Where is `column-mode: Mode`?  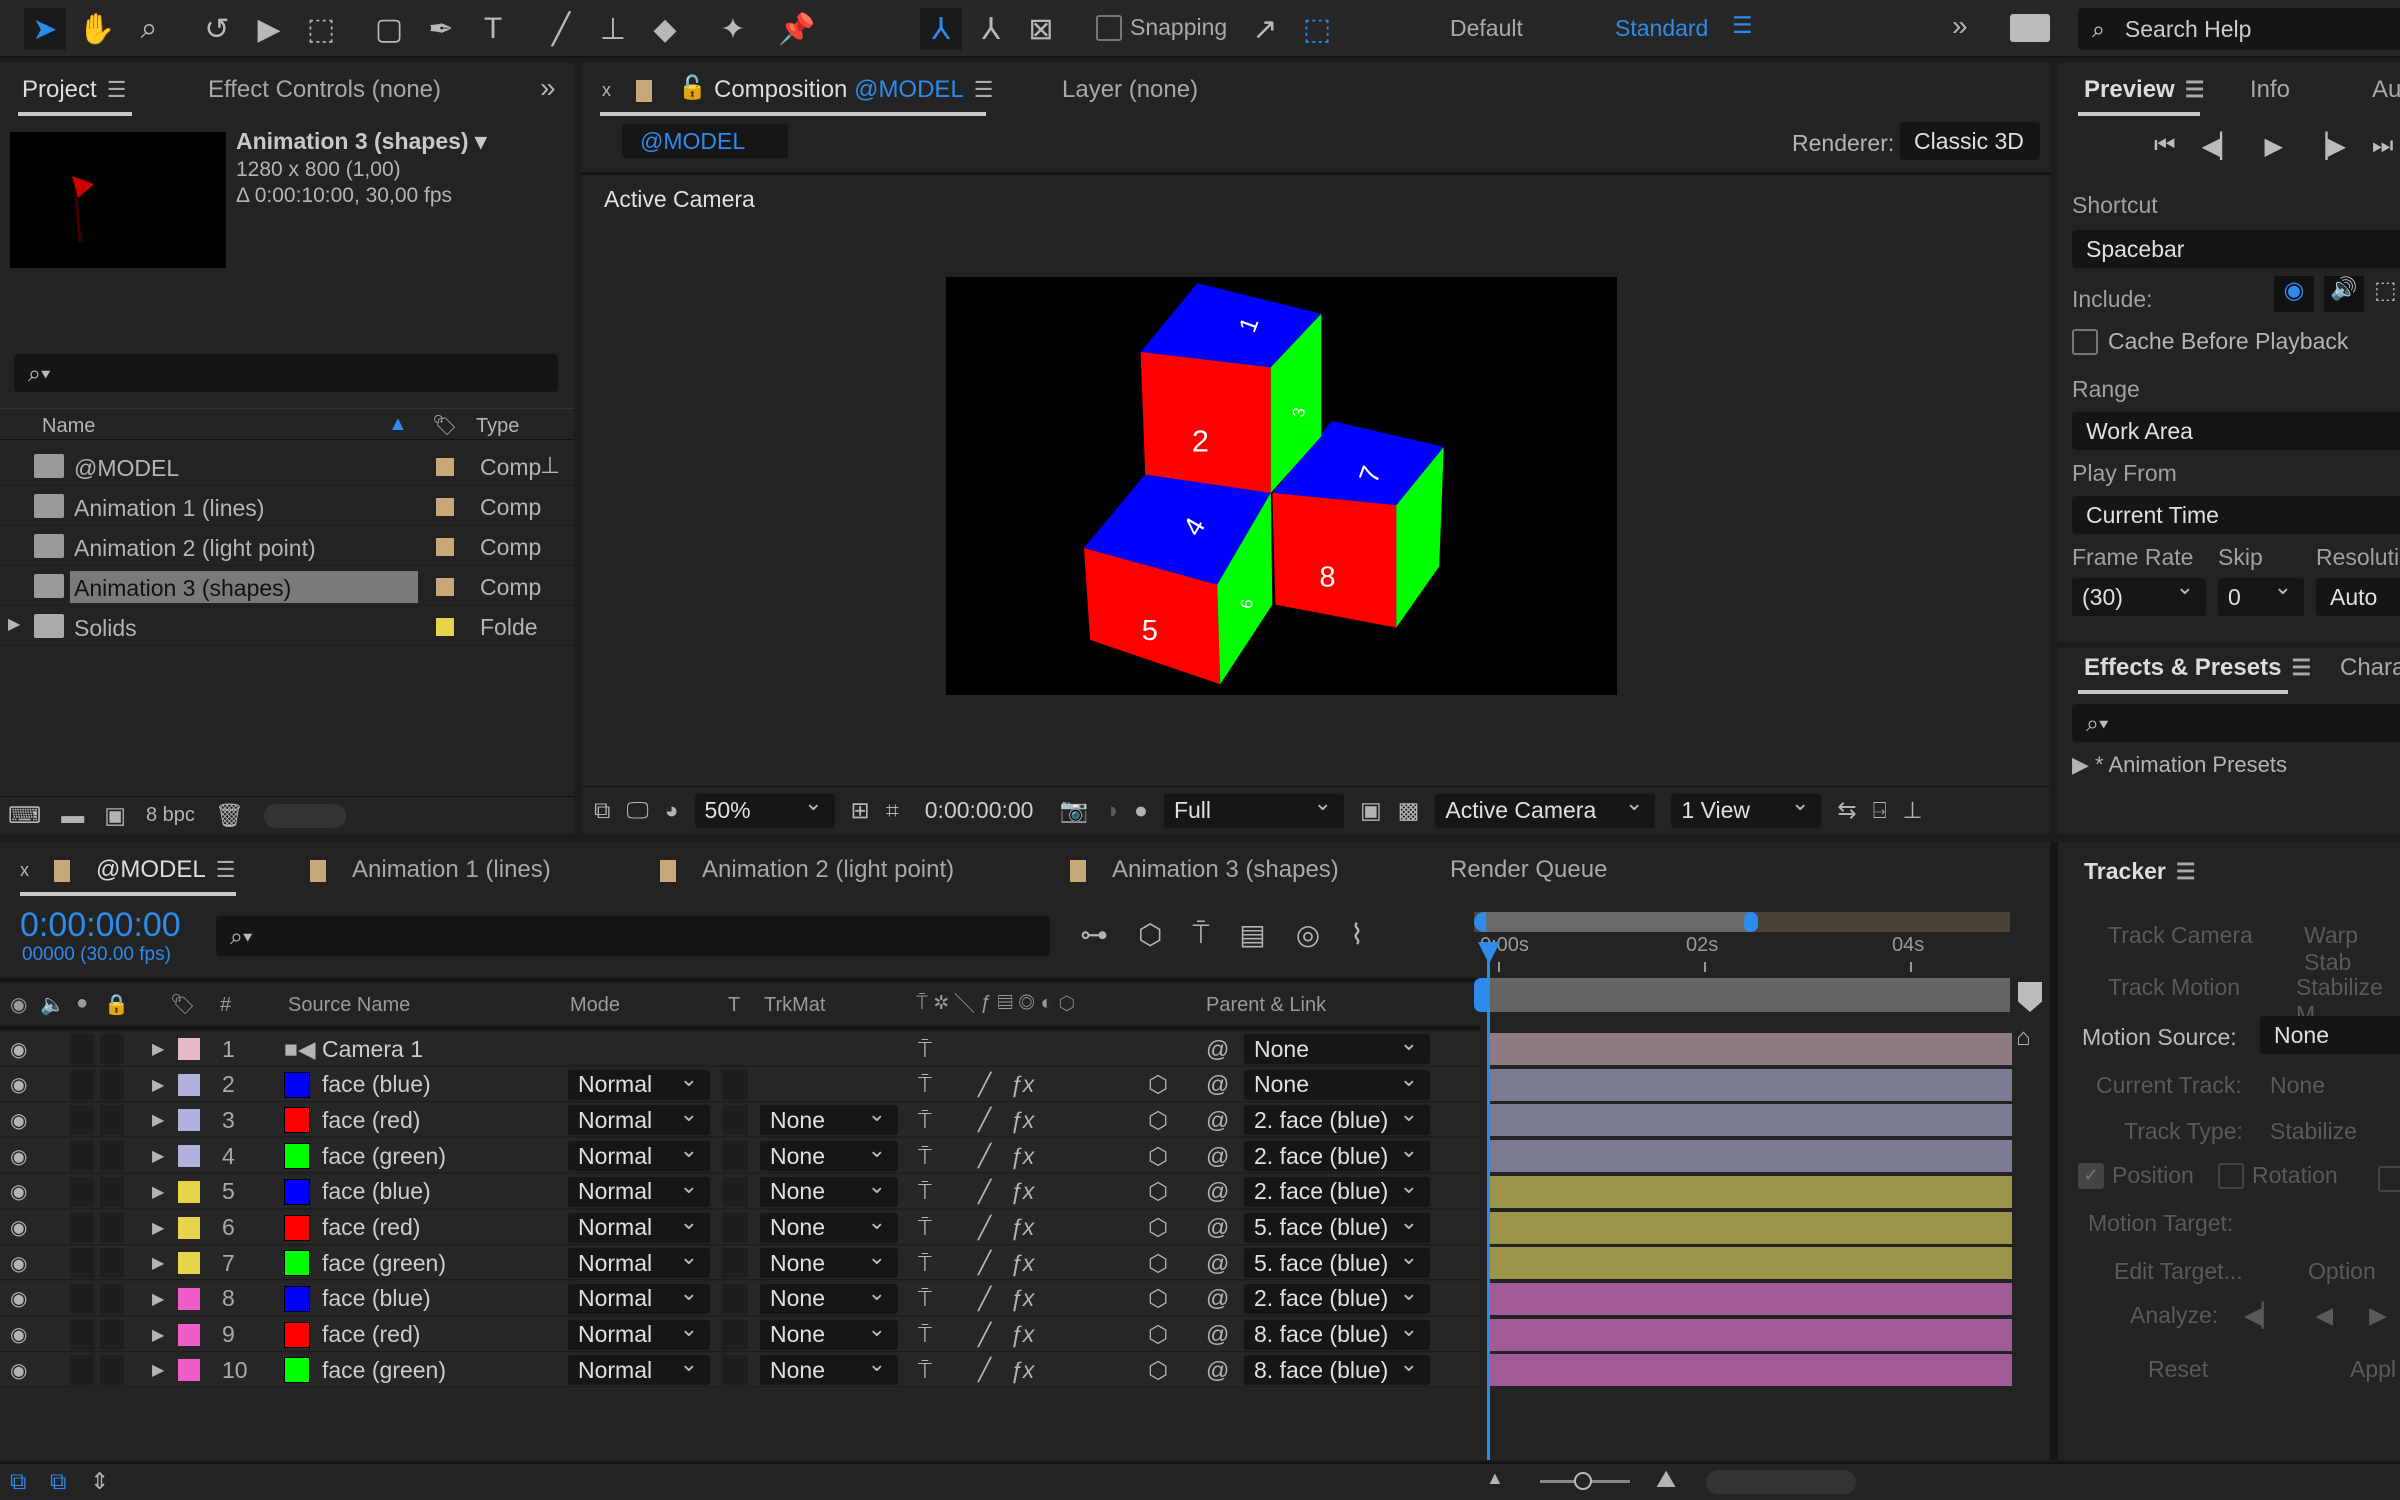 column-mode: Mode is located at coordinates (595, 1005).